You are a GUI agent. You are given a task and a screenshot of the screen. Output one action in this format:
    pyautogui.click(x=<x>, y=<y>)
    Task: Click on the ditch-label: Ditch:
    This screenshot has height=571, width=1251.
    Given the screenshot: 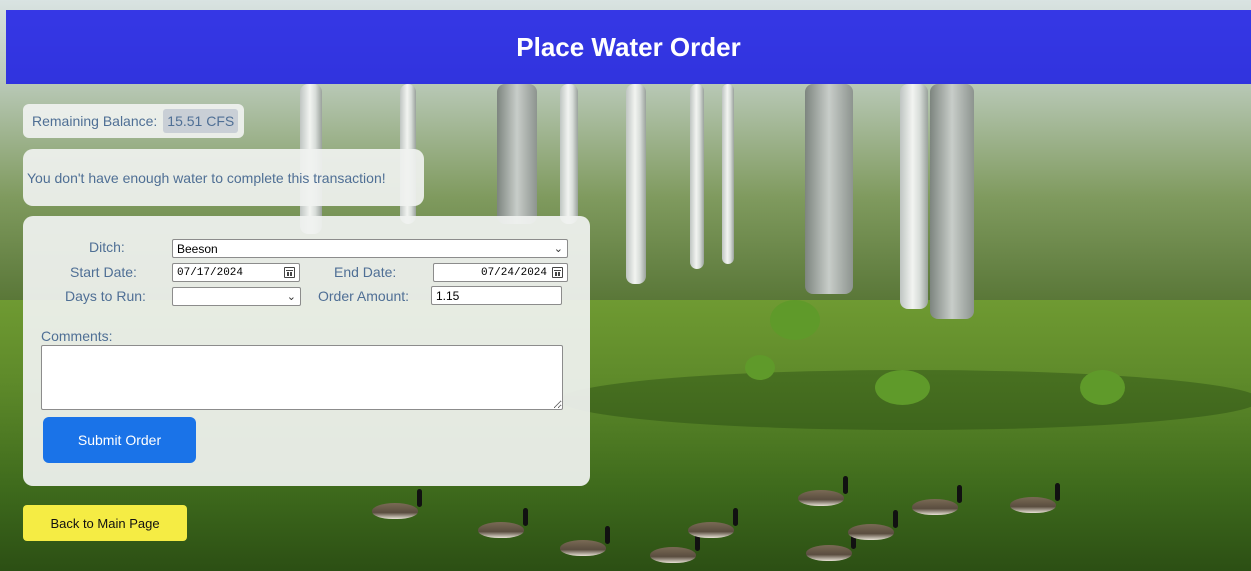 What is the action you would take?
    pyautogui.click(x=107, y=247)
    